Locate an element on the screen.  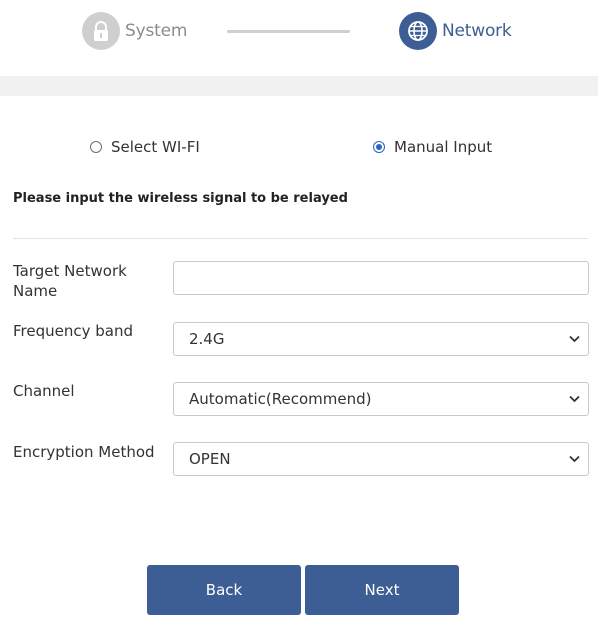
setup-steps: System Network is located at coordinates (299, 31).